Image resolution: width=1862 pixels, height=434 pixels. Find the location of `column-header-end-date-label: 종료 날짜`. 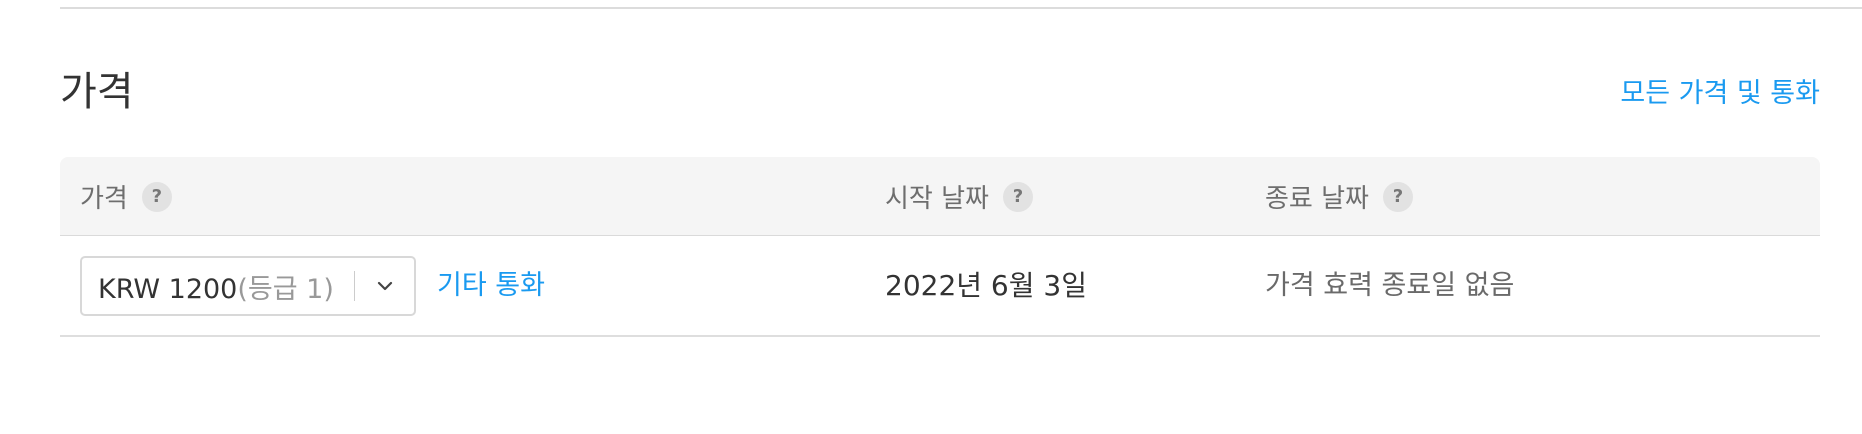

column-header-end-date-label: 종료 날짜 is located at coordinates (1317, 199).